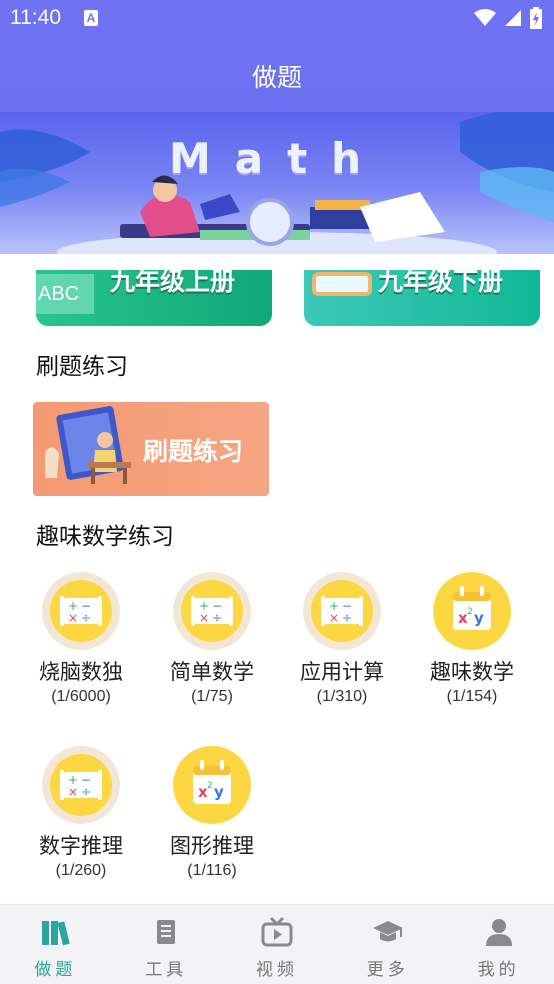 This screenshot has height=984, width=554. Describe the element at coordinates (472, 672) in the screenshot. I see `fun-item-name: 趣味数学` at that location.